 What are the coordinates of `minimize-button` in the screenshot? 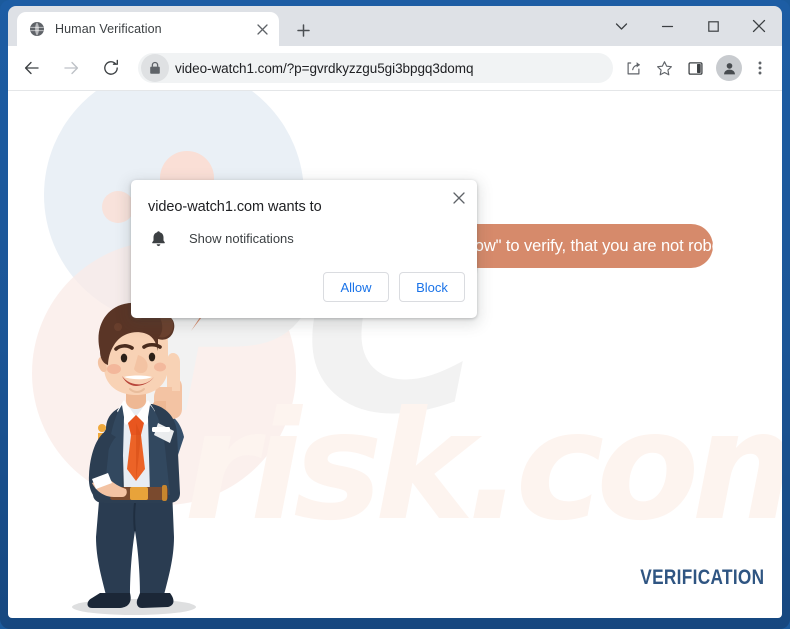 It's located at (667, 26).